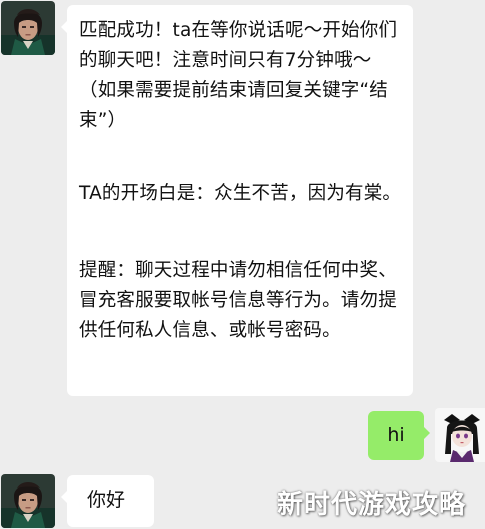 Image resolution: width=485 pixels, height=529 pixels. Describe the element at coordinates (240, 193) in the screenshot. I see `opening-line-text: TA的开场白是：众生不苦，因为有棠。` at that location.